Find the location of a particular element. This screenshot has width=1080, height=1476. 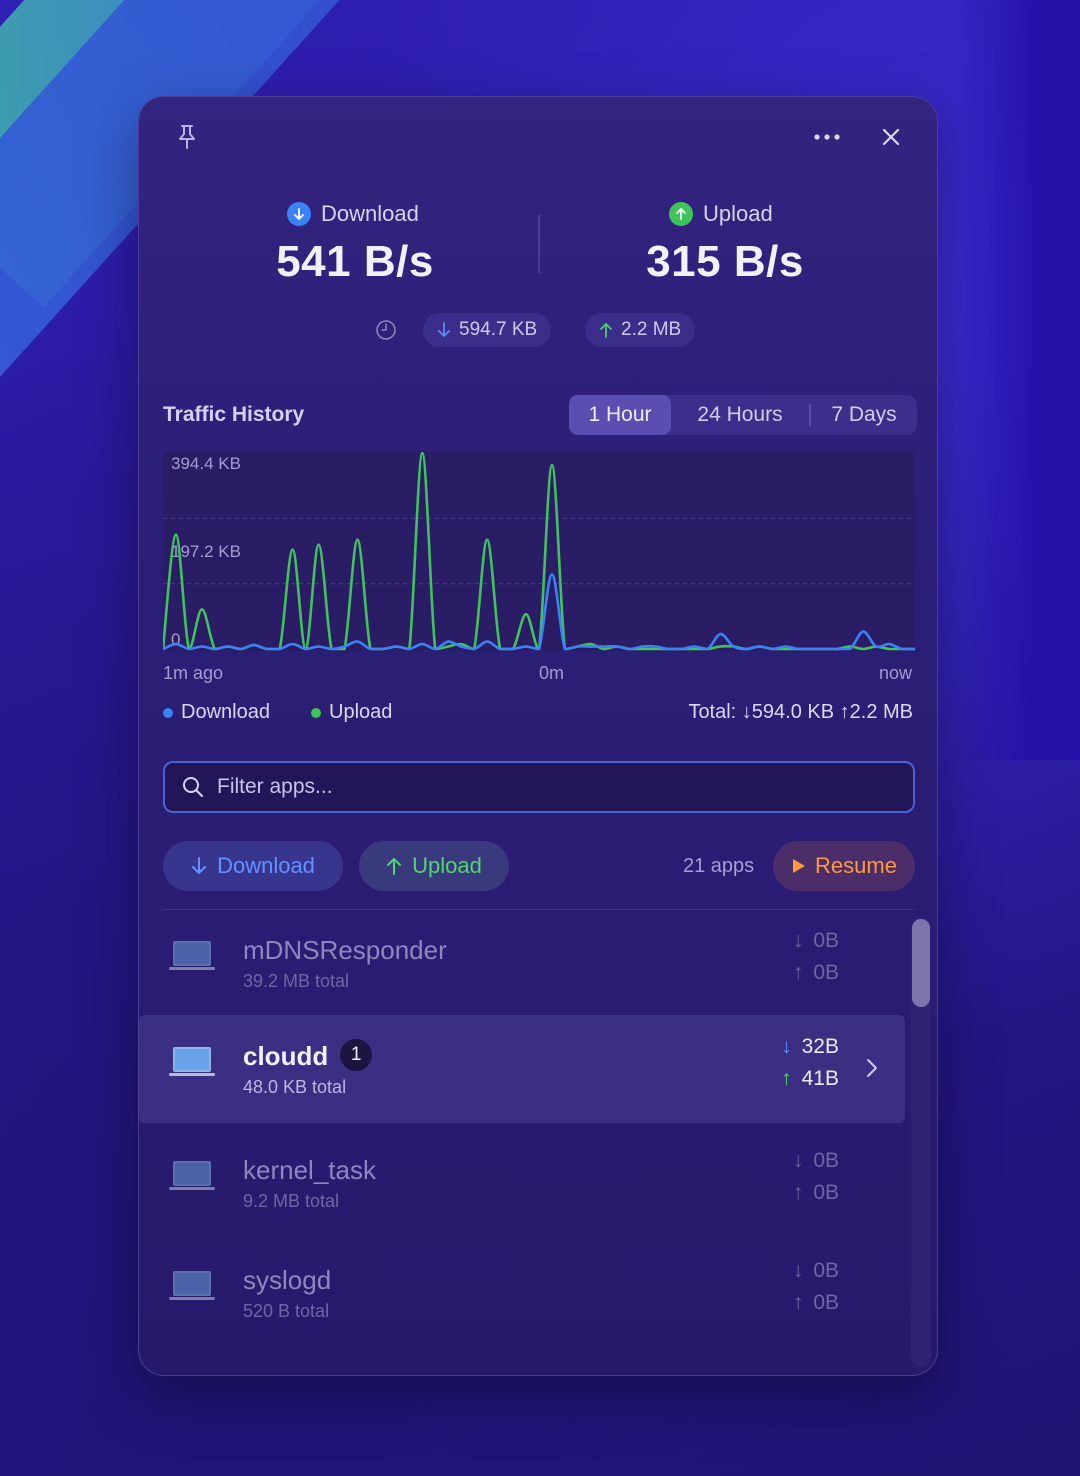

upload-rate: 315 B/s is located at coordinates (725, 261).